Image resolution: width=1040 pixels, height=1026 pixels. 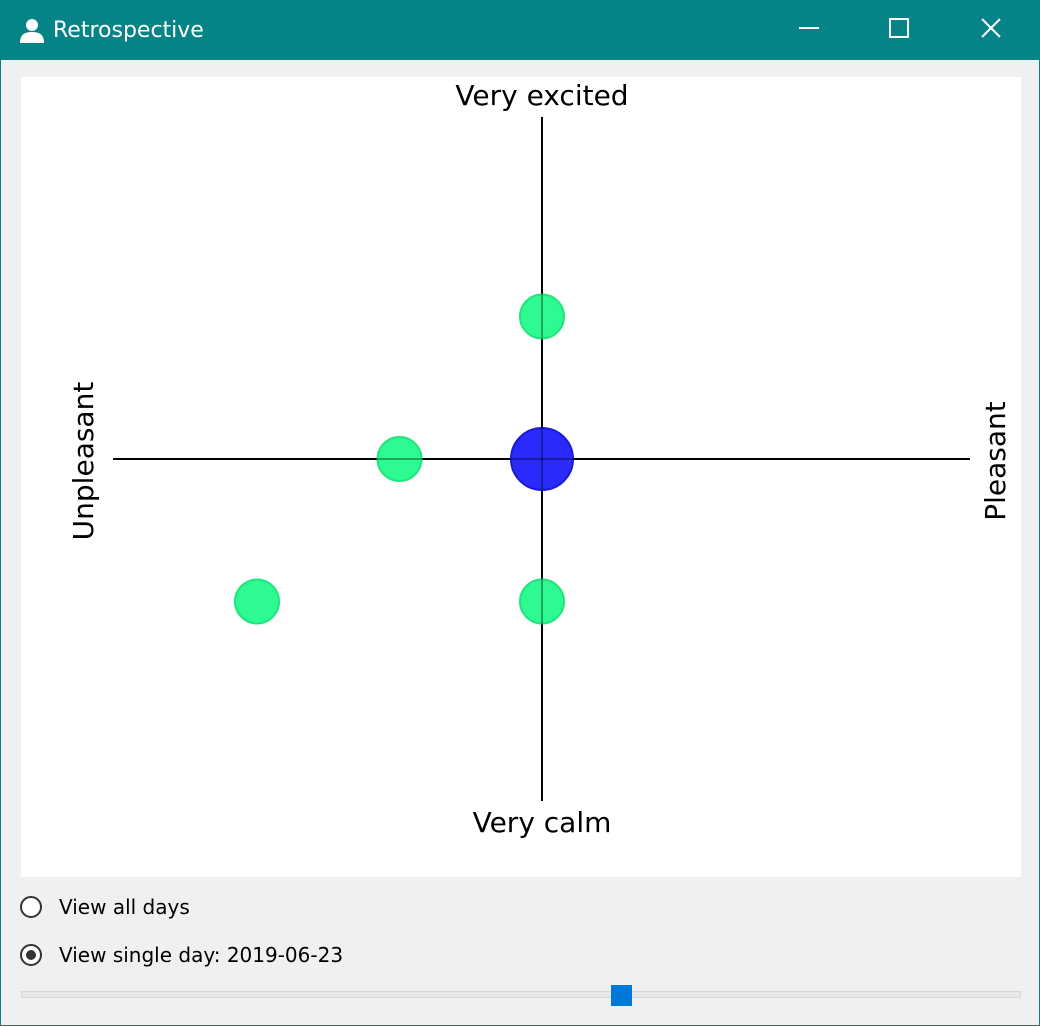 What do you see at coordinates (995, 461) in the screenshot?
I see `label-pleasant: Pleasant` at bounding box center [995, 461].